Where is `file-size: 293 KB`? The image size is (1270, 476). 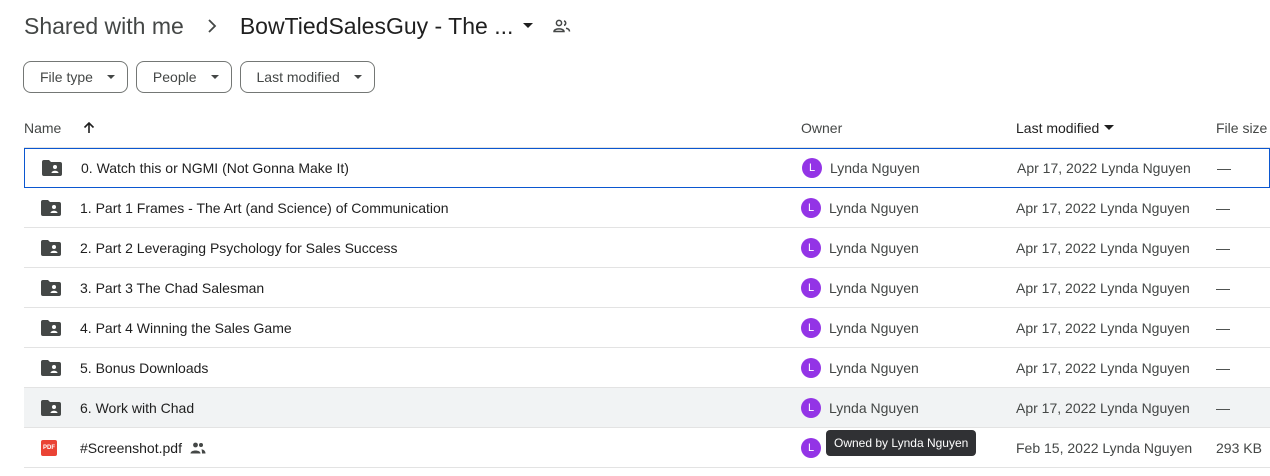 file-size: 293 KB is located at coordinates (1239, 447).